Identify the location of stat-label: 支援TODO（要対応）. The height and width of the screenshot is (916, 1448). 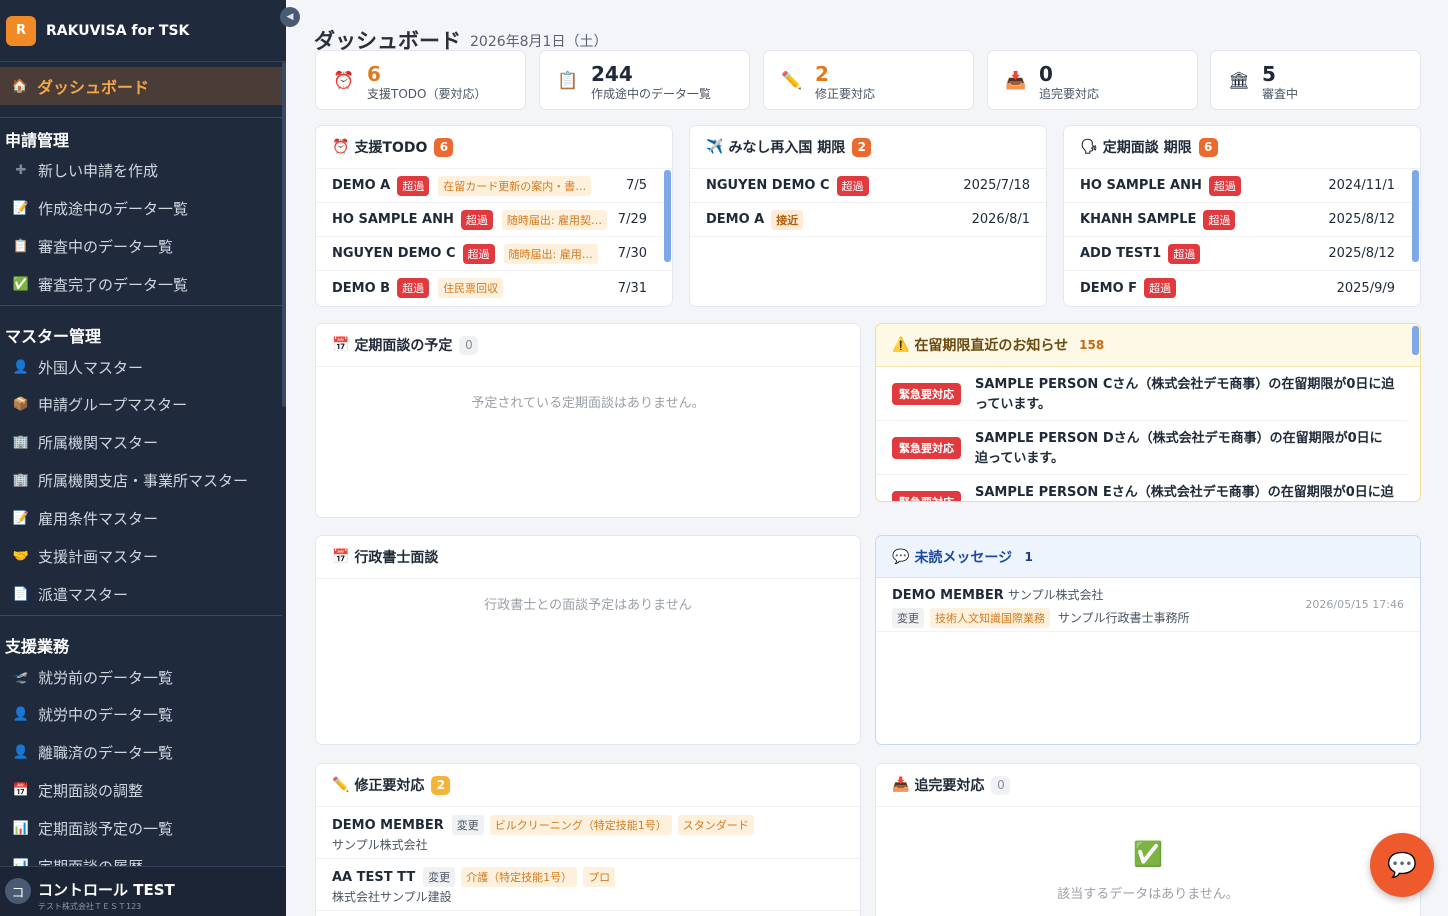
(427, 94).